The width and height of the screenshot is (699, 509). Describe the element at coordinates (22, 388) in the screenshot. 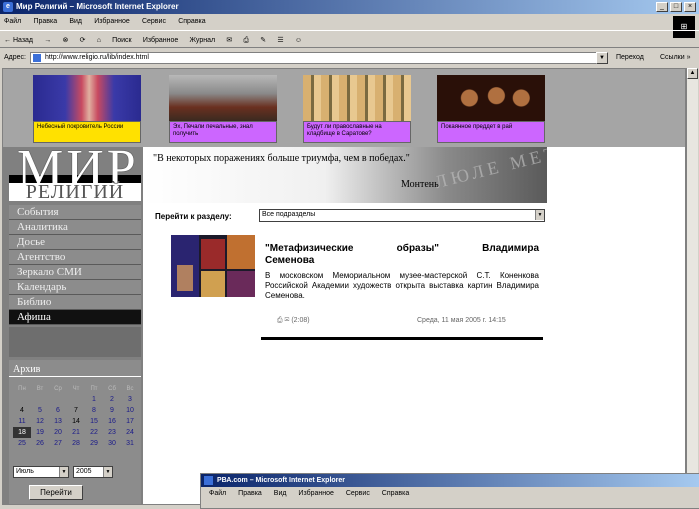

I see `weekday-label: Пн` at that location.